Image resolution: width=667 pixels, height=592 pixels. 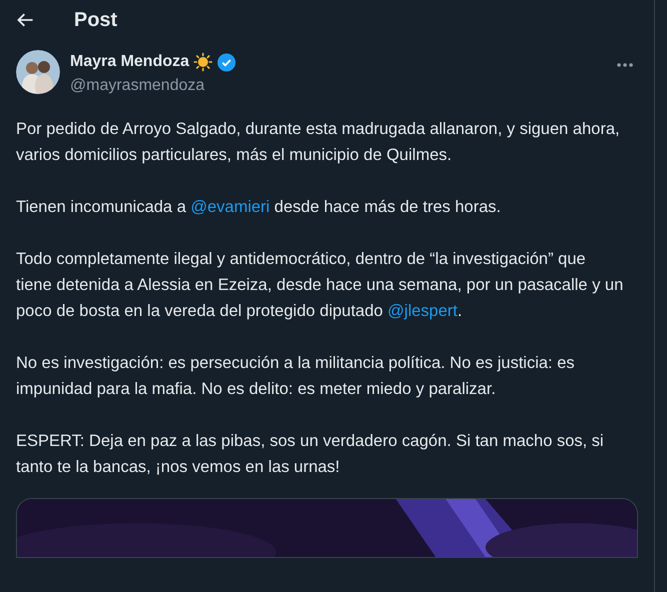 I want to click on avatar, so click(x=38, y=72).